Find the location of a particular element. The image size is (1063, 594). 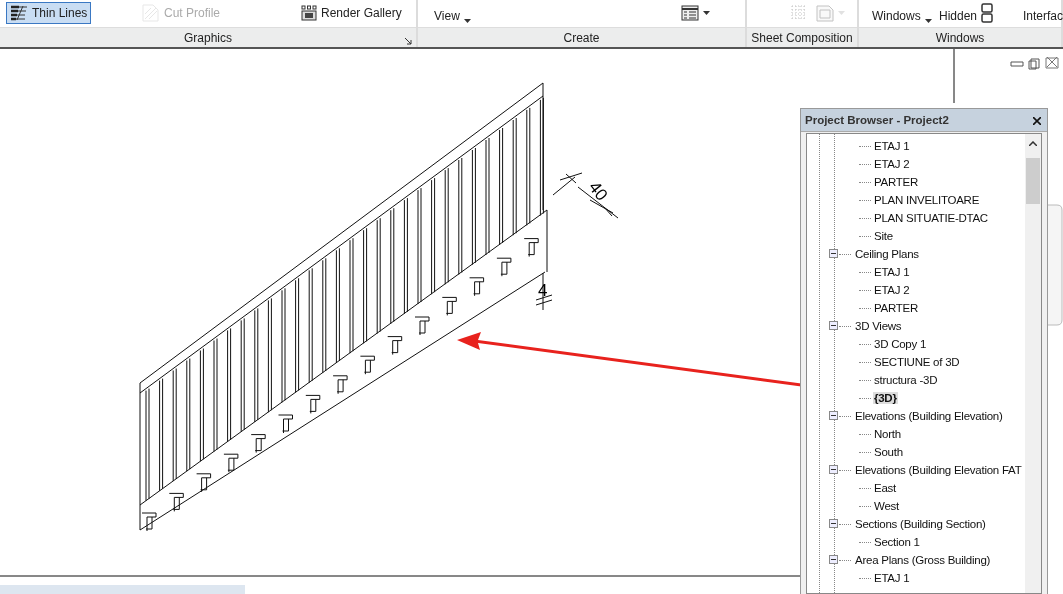

tree-item: 3D Copy 1 is located at coordinates (900, 344).